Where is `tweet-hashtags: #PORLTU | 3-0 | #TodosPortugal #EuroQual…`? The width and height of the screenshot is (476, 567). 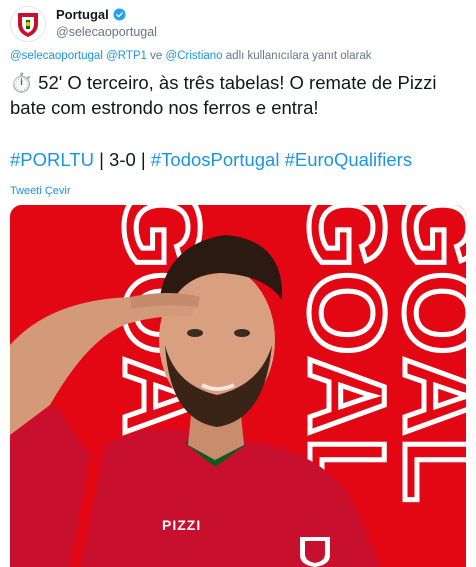 tweet-hashtags: #PORLTU | 3-0 | #TodosPortugal #EuroQual… is located at coordinates (211, 159).